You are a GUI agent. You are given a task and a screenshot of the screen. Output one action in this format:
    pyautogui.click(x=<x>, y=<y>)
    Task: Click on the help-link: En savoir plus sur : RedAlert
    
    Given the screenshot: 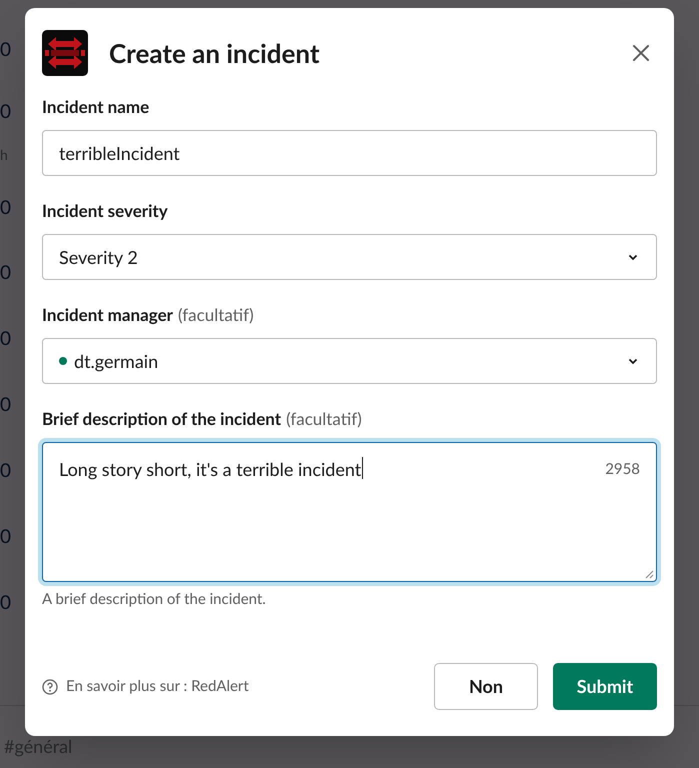 What is the action you would take?
    pyautogui.click(x=157, y=686)
    